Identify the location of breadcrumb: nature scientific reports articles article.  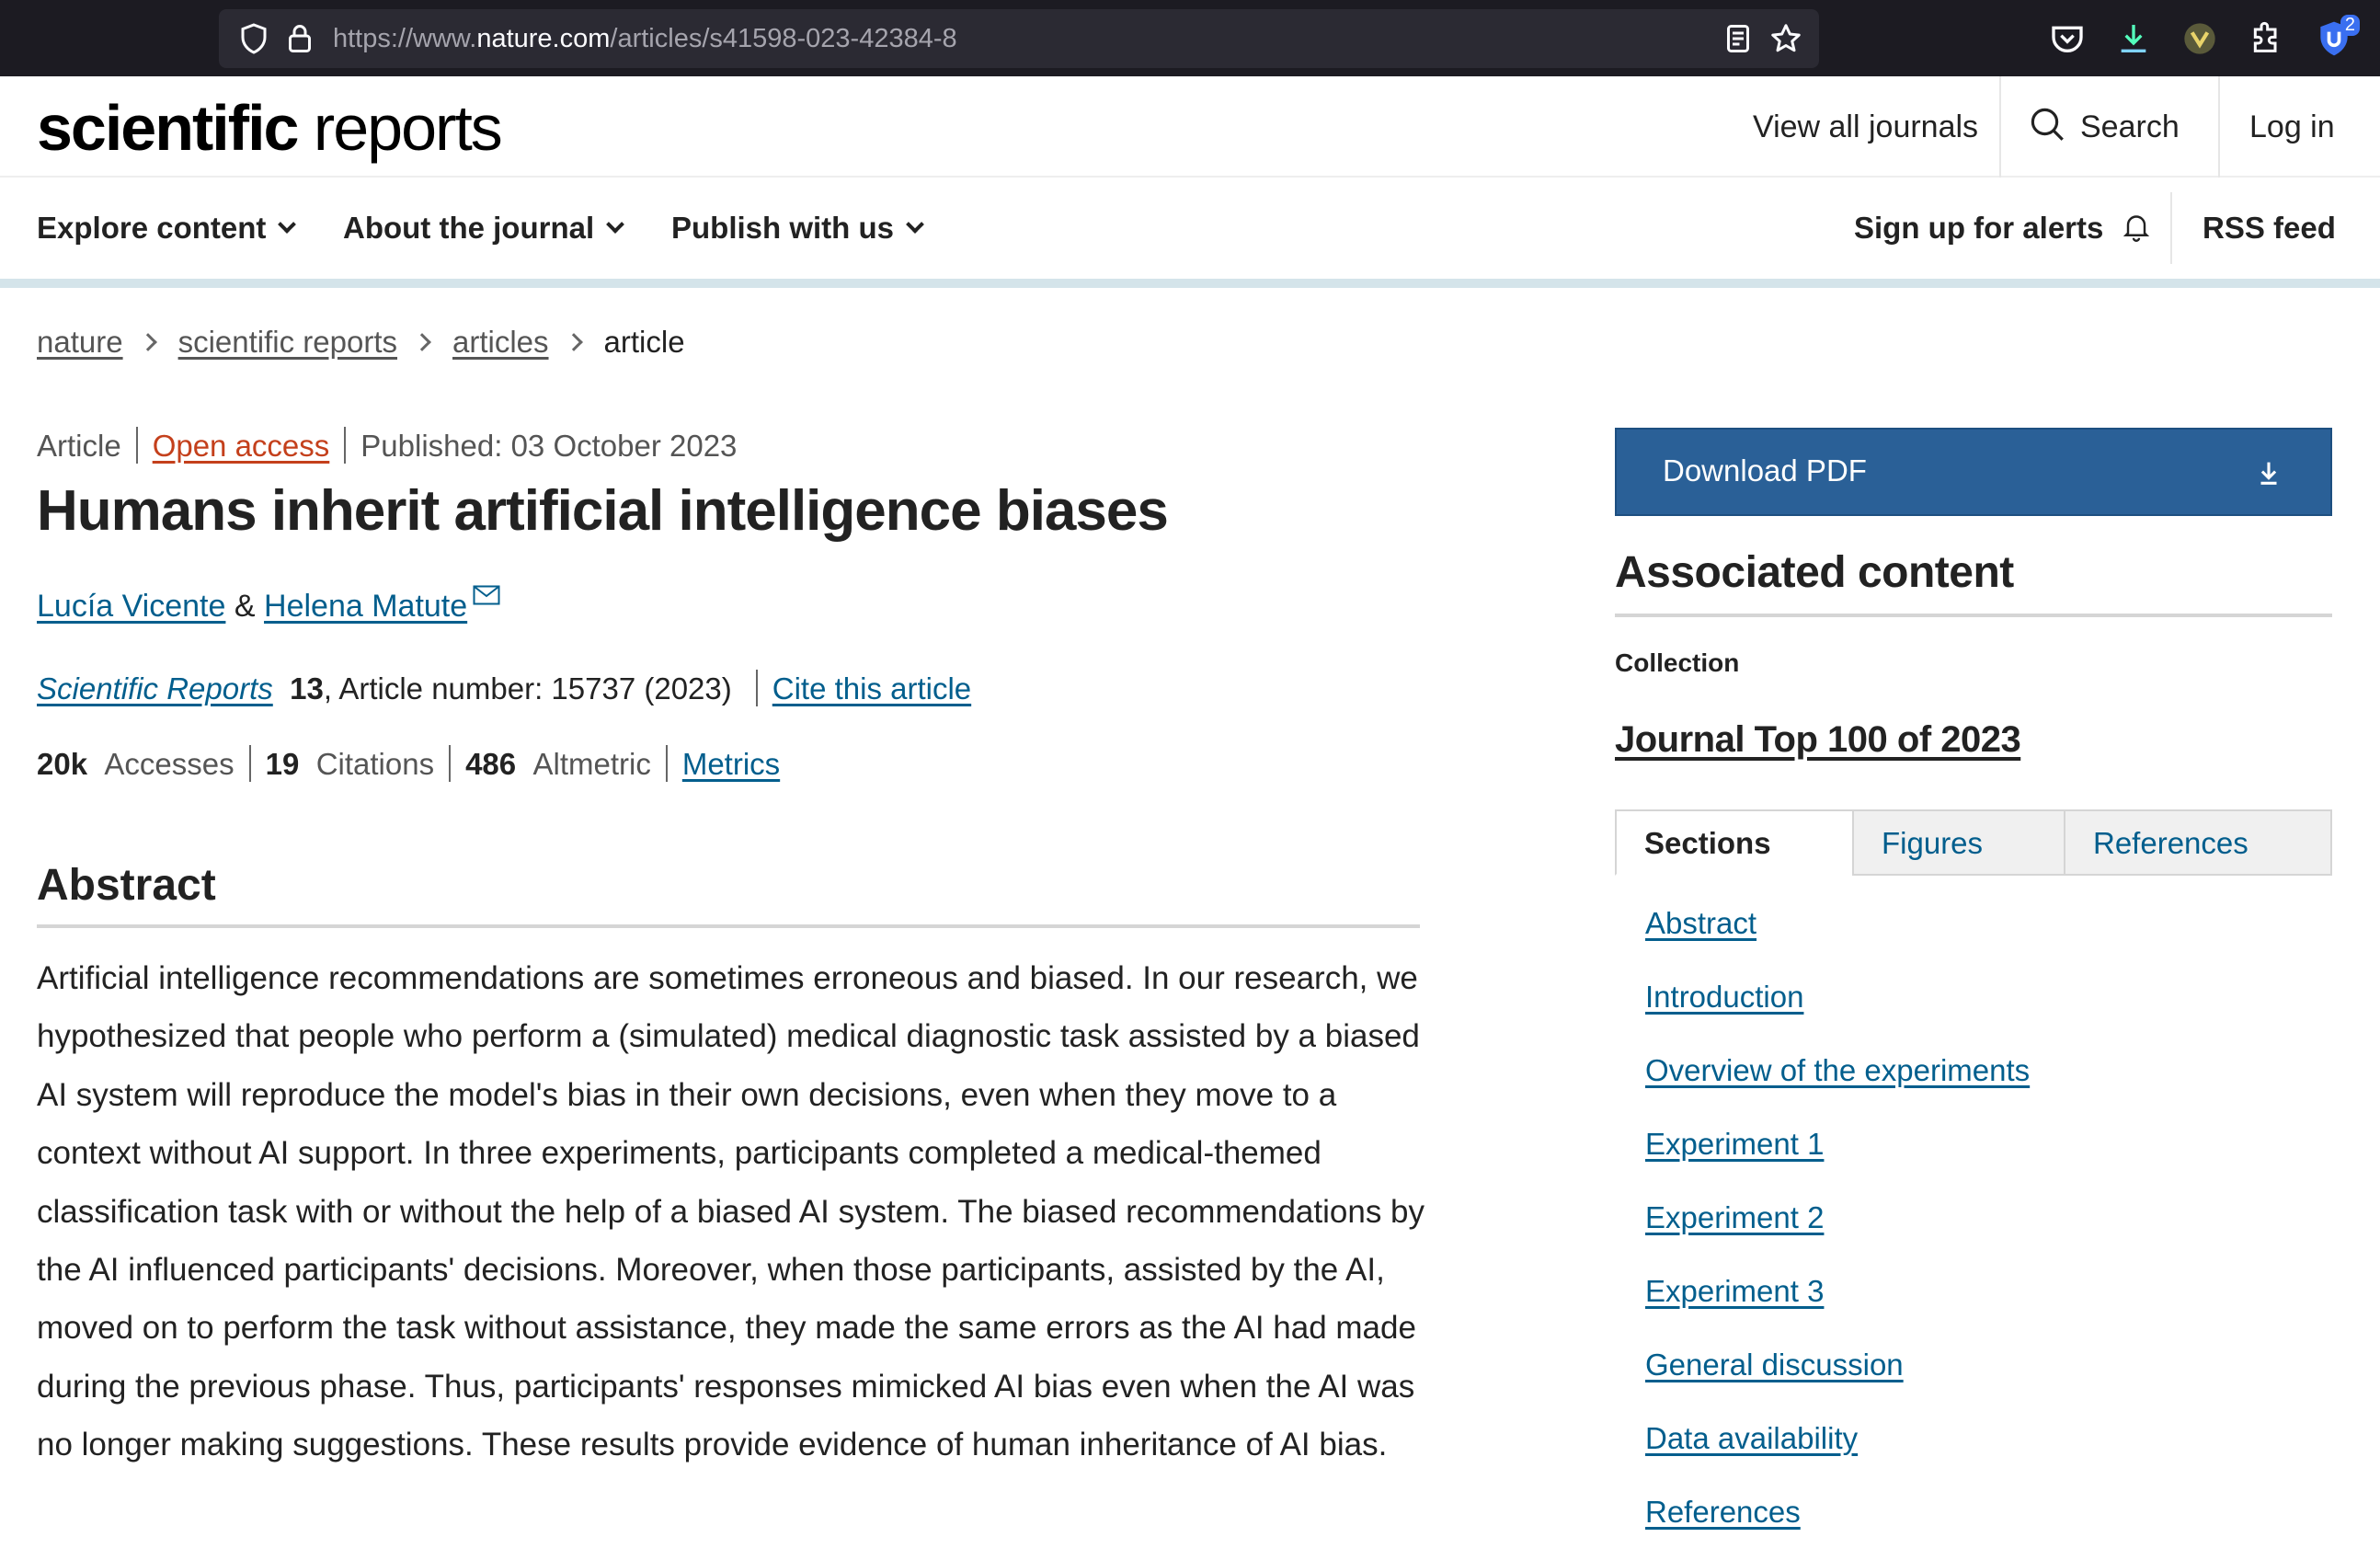
(361, 342).